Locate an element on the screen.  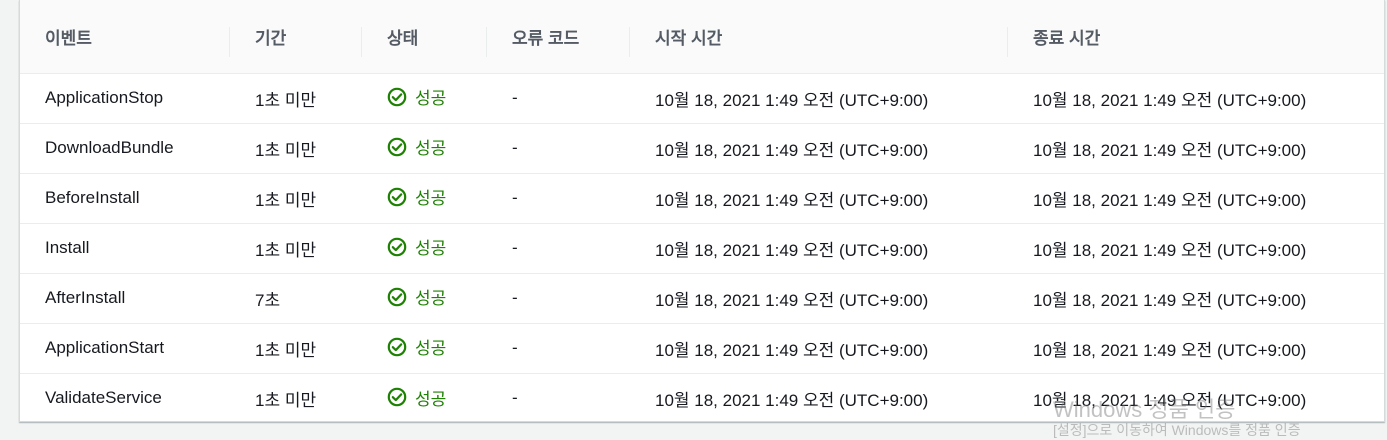
event-name-cell: Install is located at coordinates (67, 247).